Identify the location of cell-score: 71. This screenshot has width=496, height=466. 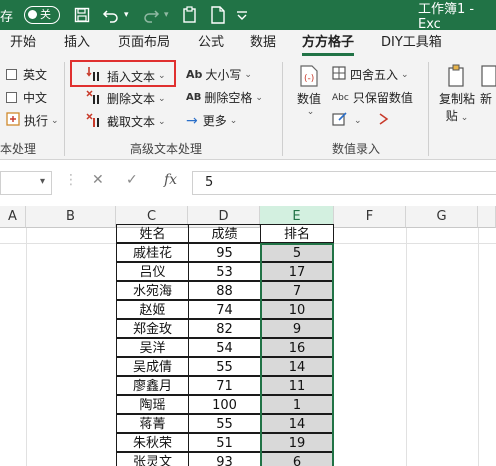
(224, 385).